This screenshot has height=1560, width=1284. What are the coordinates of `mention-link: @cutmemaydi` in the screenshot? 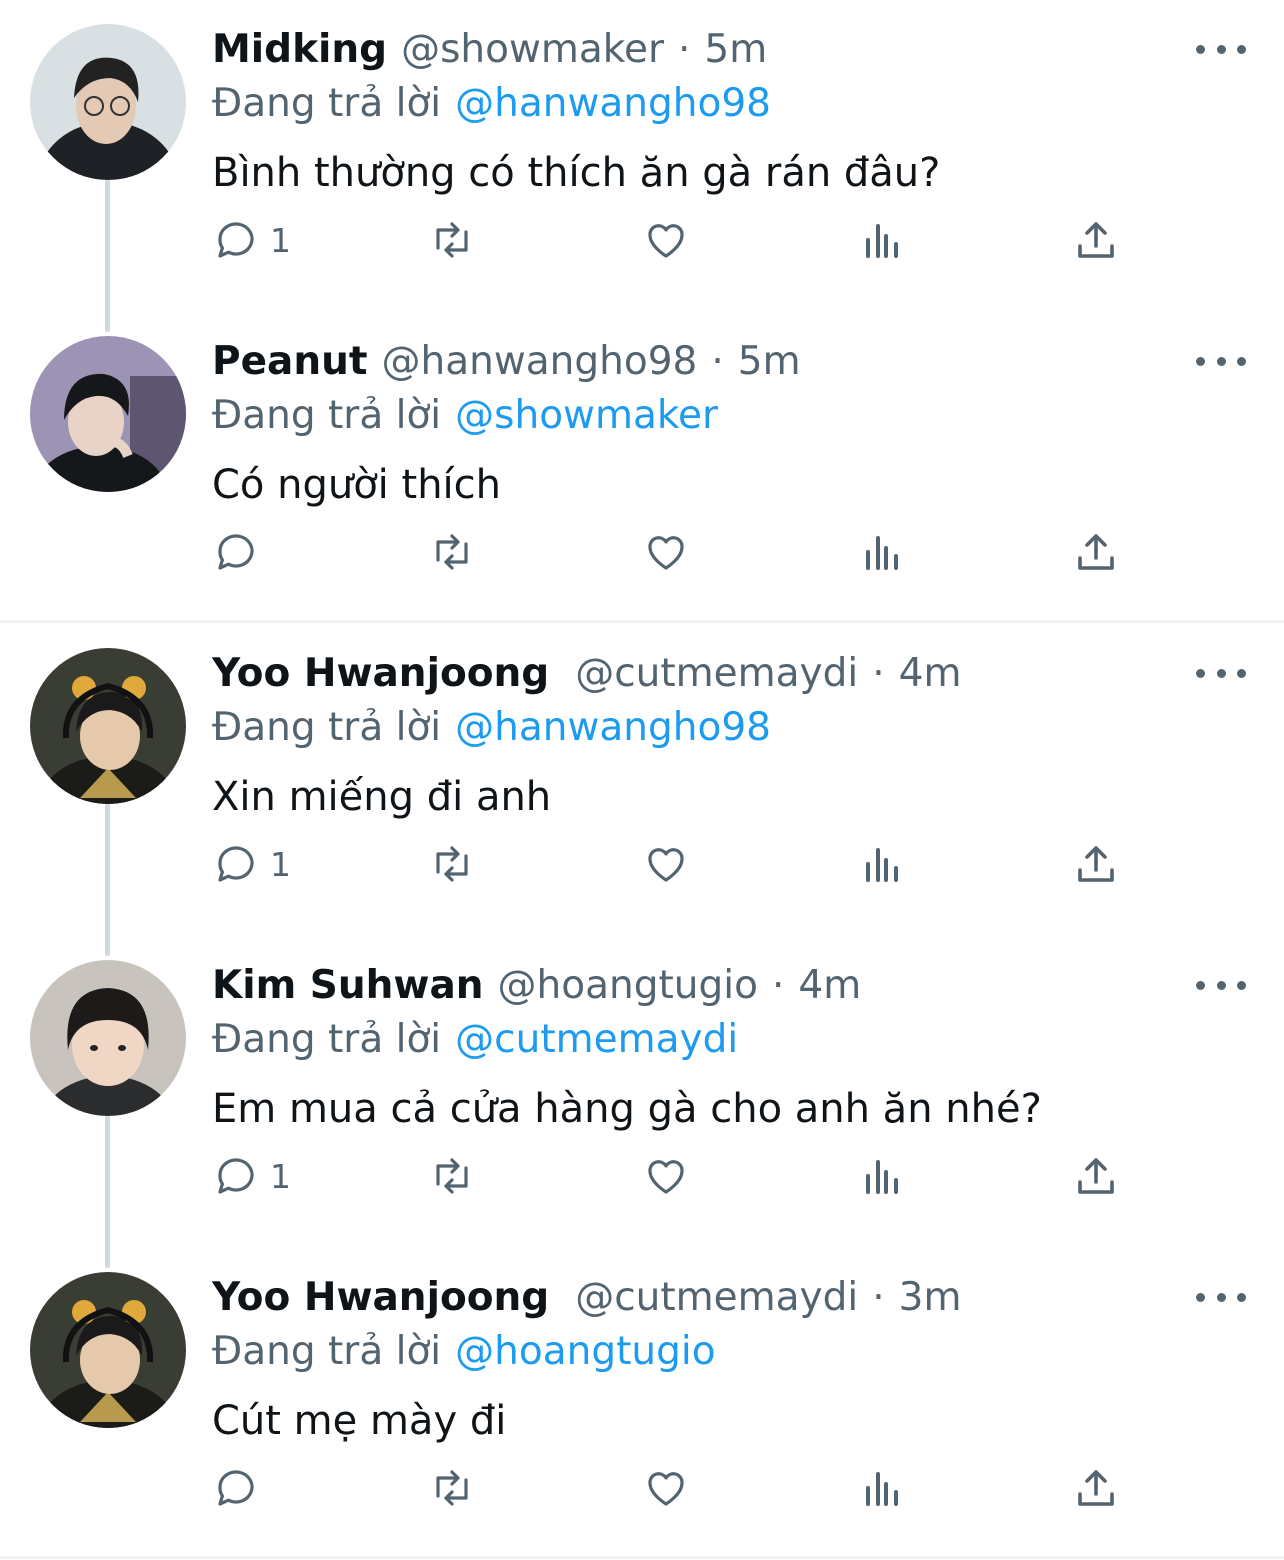 It's located at (596, 1039).